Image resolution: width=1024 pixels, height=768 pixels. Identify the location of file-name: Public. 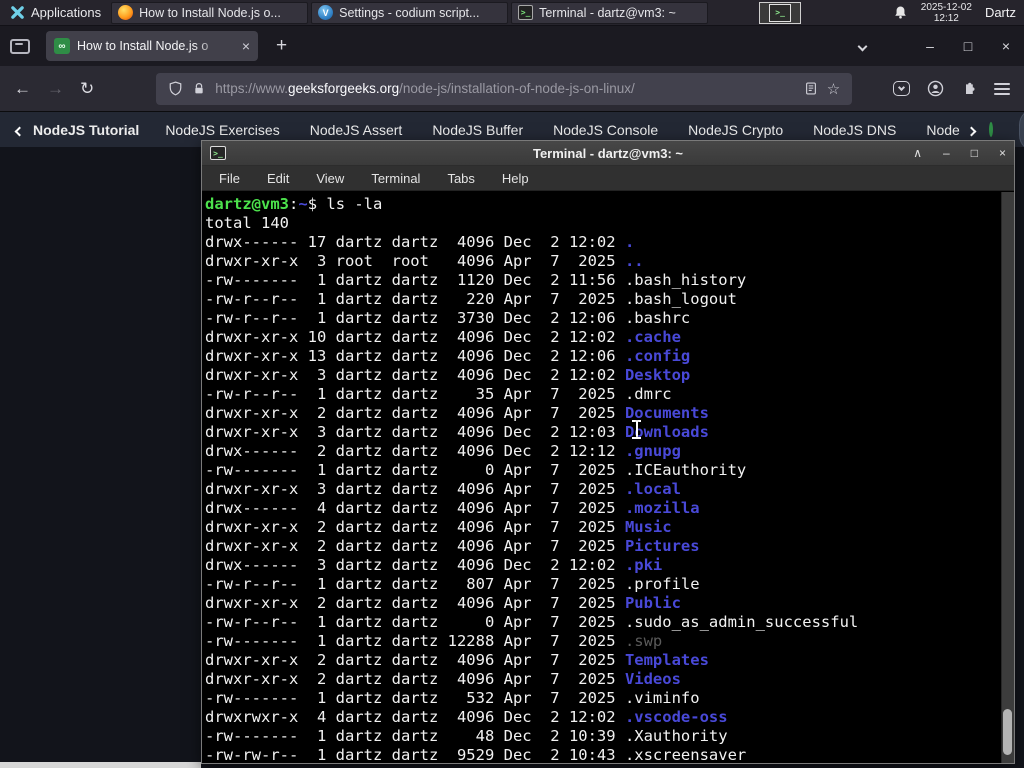
(652, 603).